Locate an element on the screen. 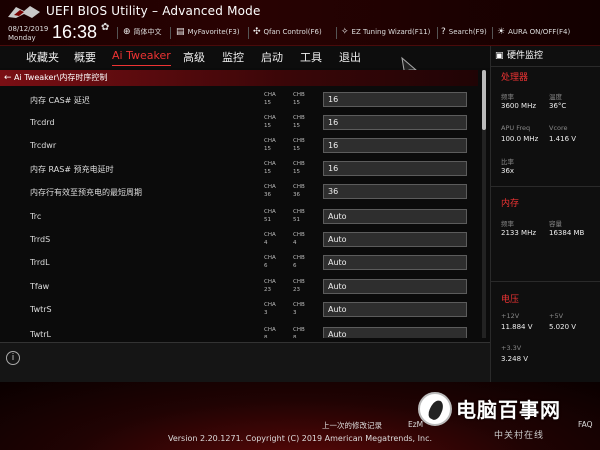 The image size is (600, 450). setting-row: TwtrL CHA 8 CHB 8 Auto is located at coordinates (240, 330).